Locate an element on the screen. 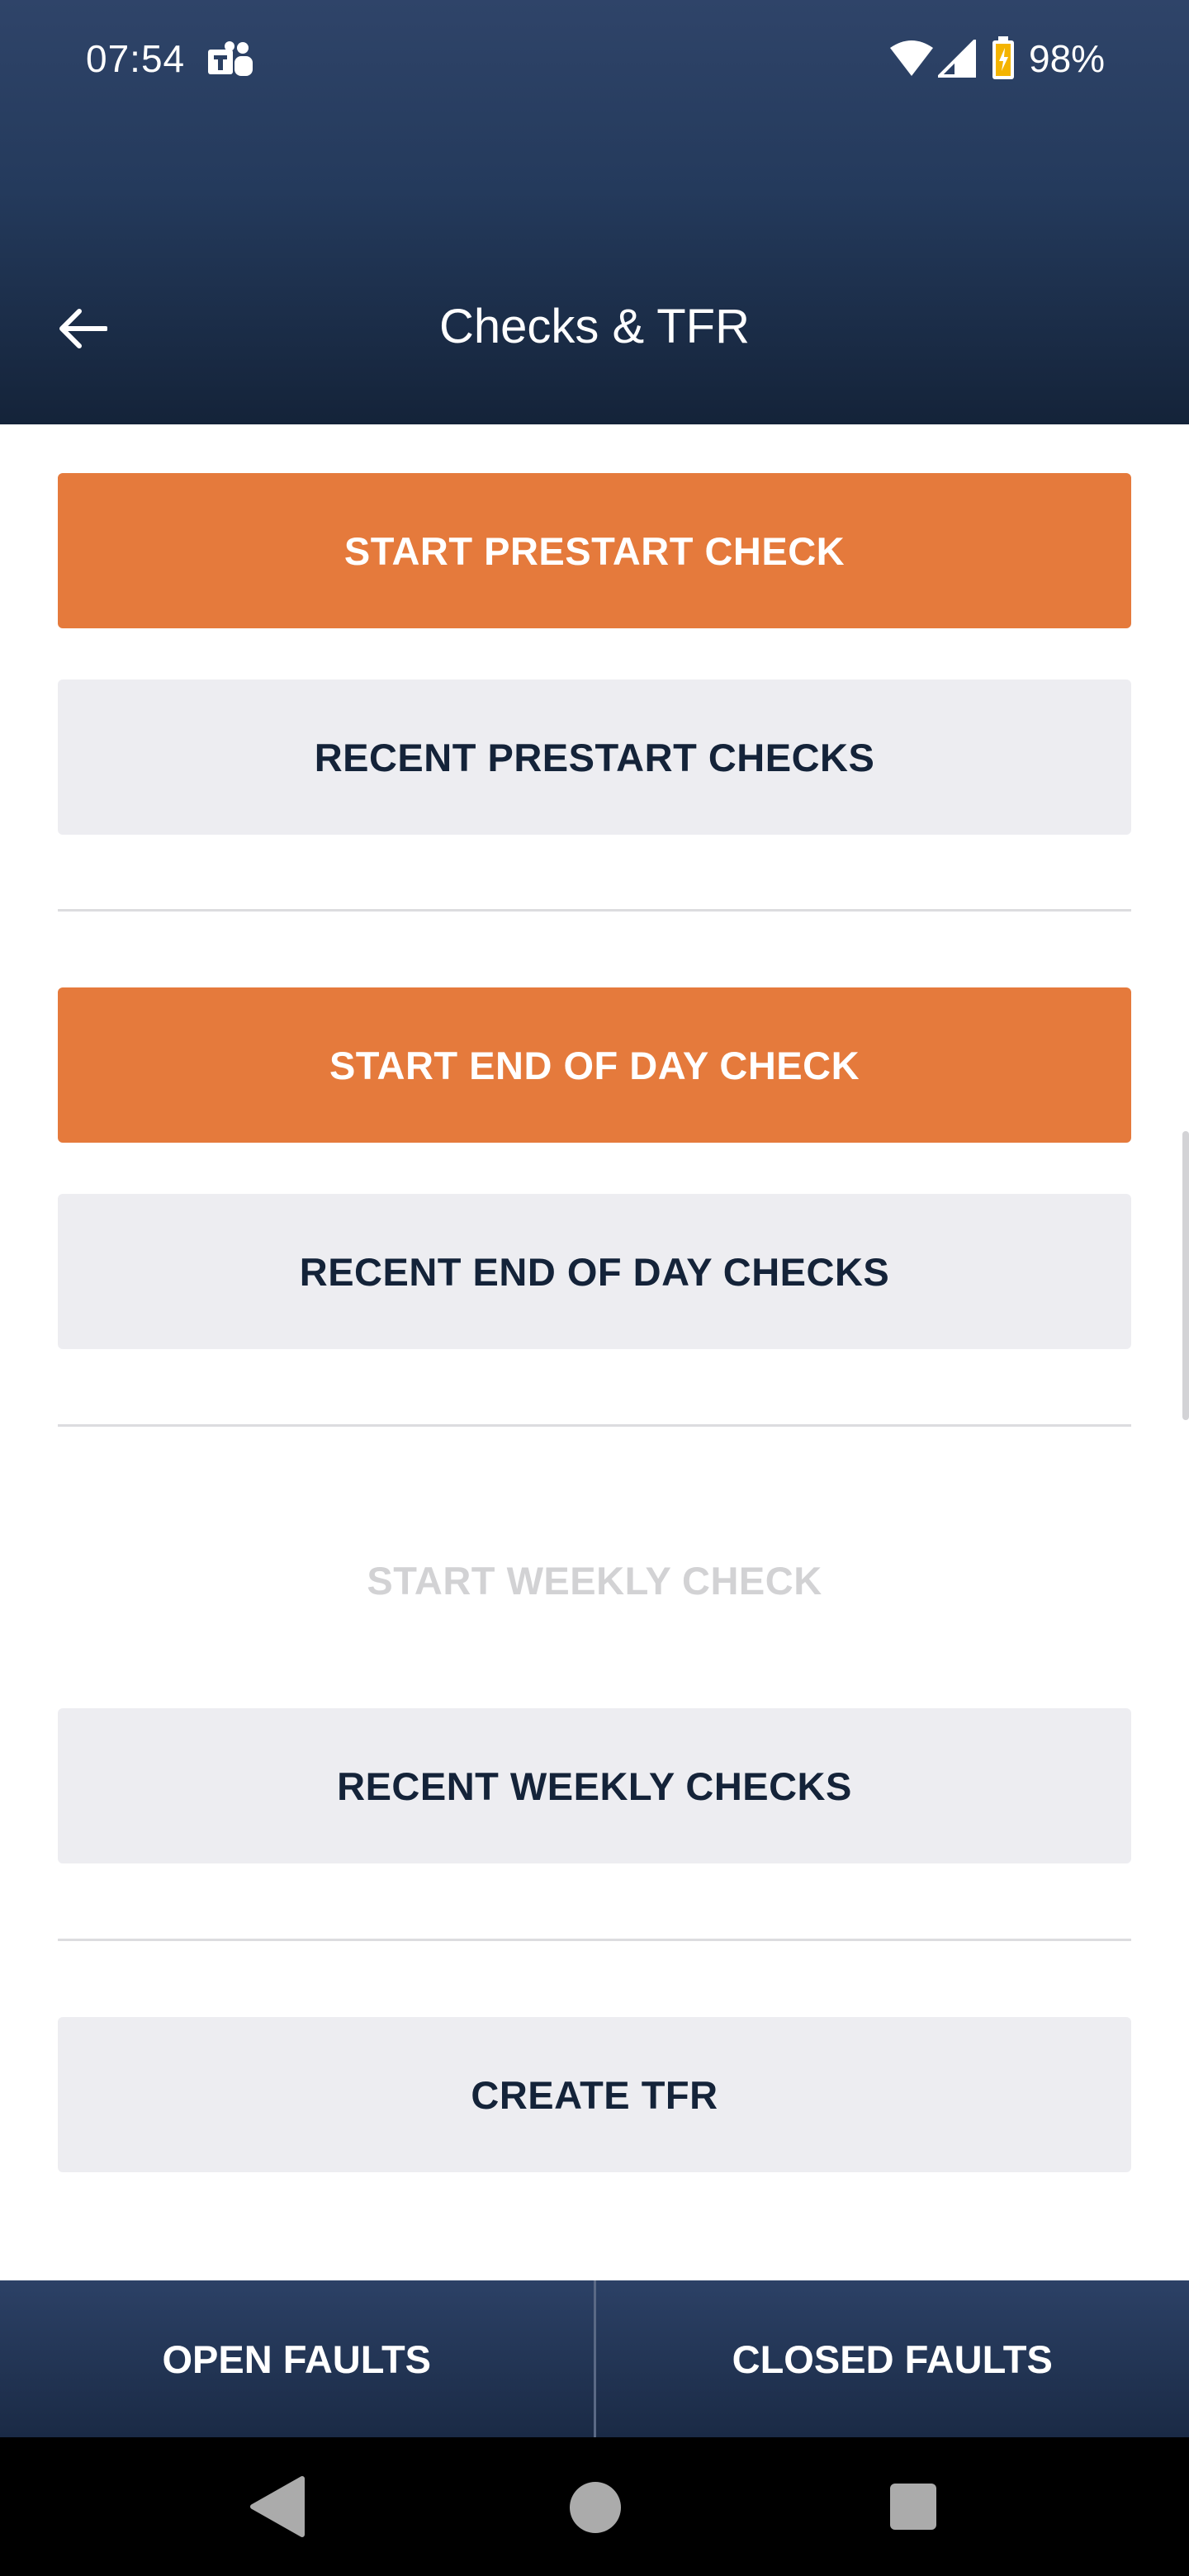 Image resolution: width=1189 pixels, height=2576 pixels. page-title: Checks & TFR is located at coordinates (594, 326).